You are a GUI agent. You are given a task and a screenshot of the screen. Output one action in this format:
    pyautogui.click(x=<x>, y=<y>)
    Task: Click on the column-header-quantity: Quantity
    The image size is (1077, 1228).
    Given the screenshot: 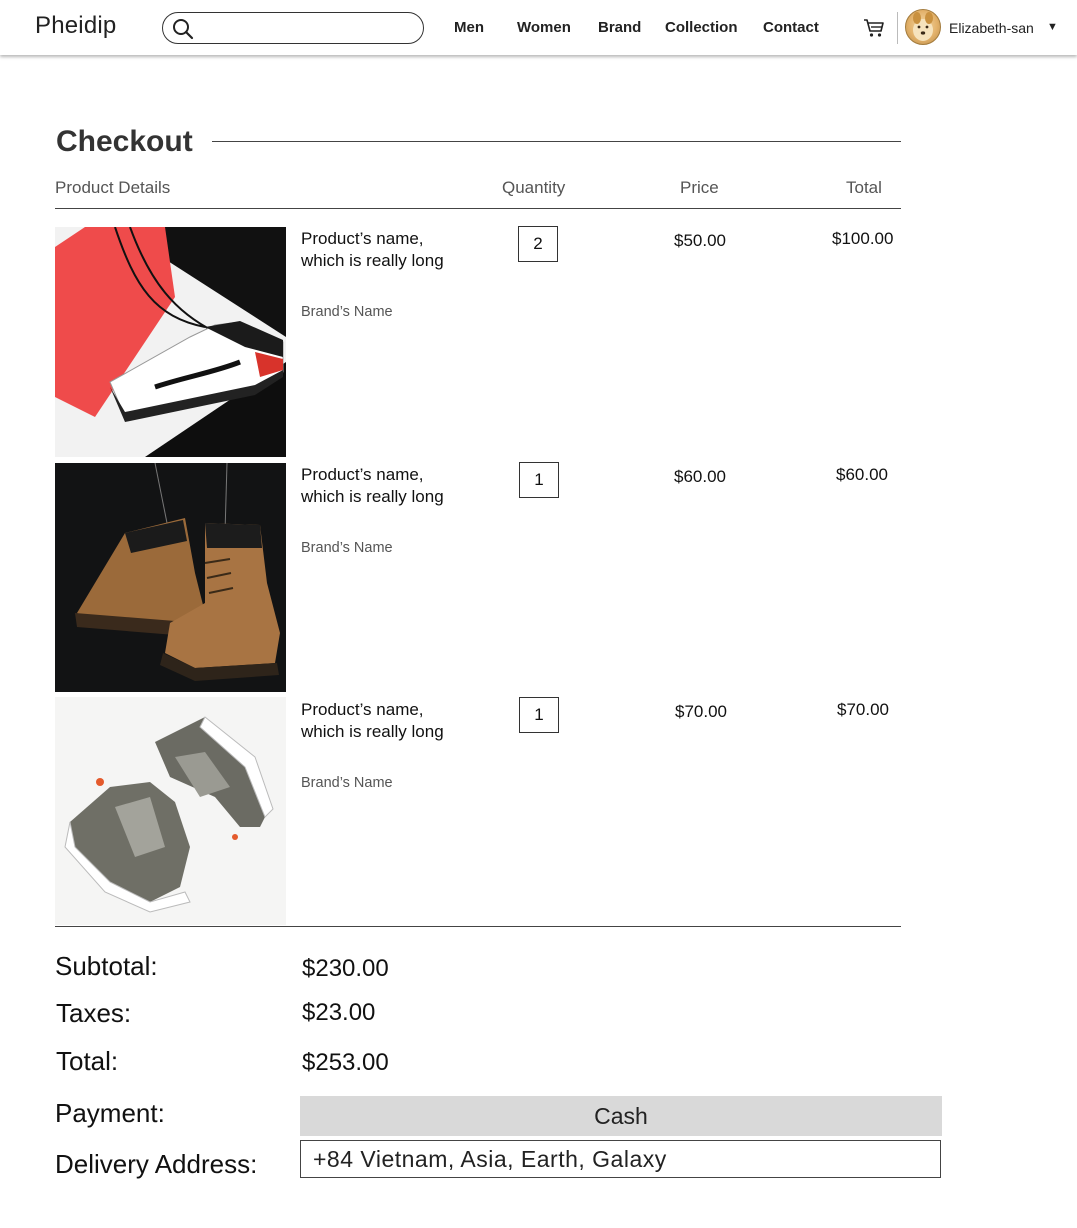 What is the action you would take?
    pyautogui.click(x=534, y=187)
    